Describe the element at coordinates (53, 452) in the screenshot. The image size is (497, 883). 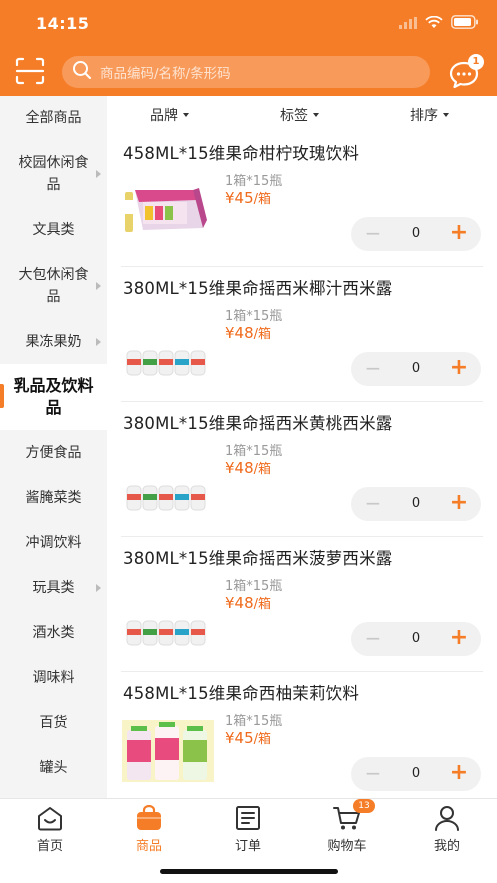
I see `sidebar-item-instant-food: 方便食品` at that location.